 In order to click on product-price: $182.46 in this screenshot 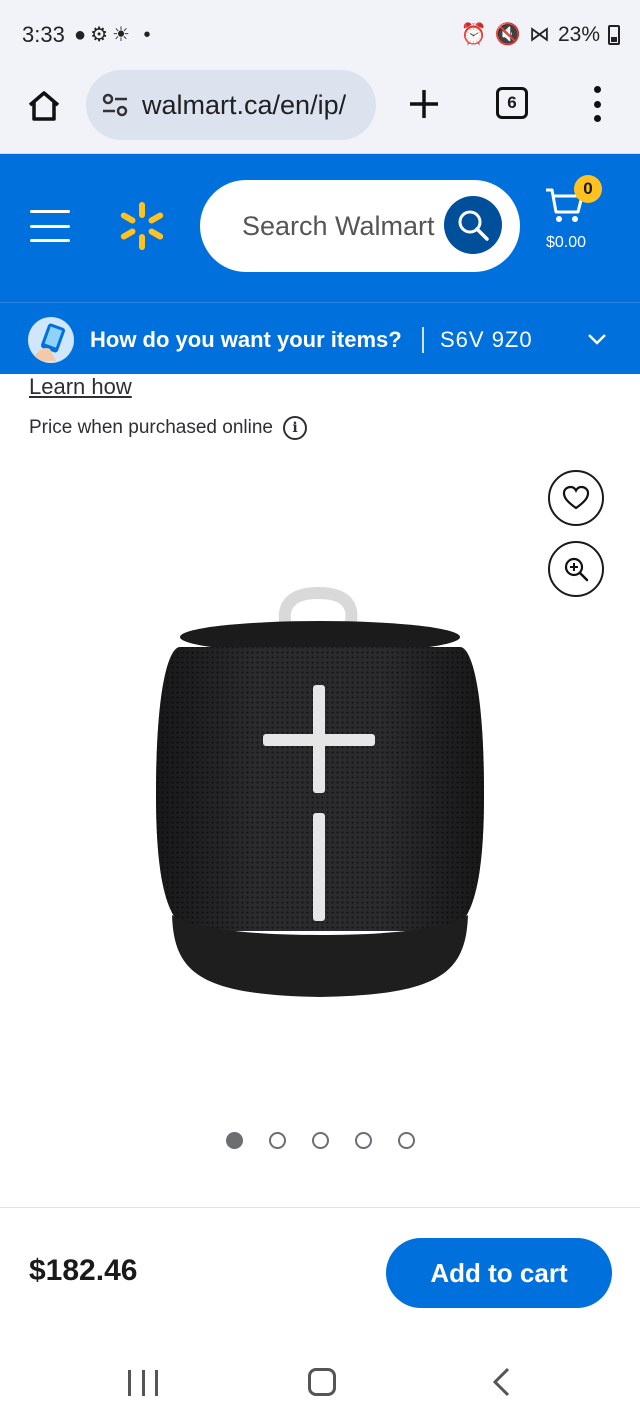, I will do `click(83, 1270)`.